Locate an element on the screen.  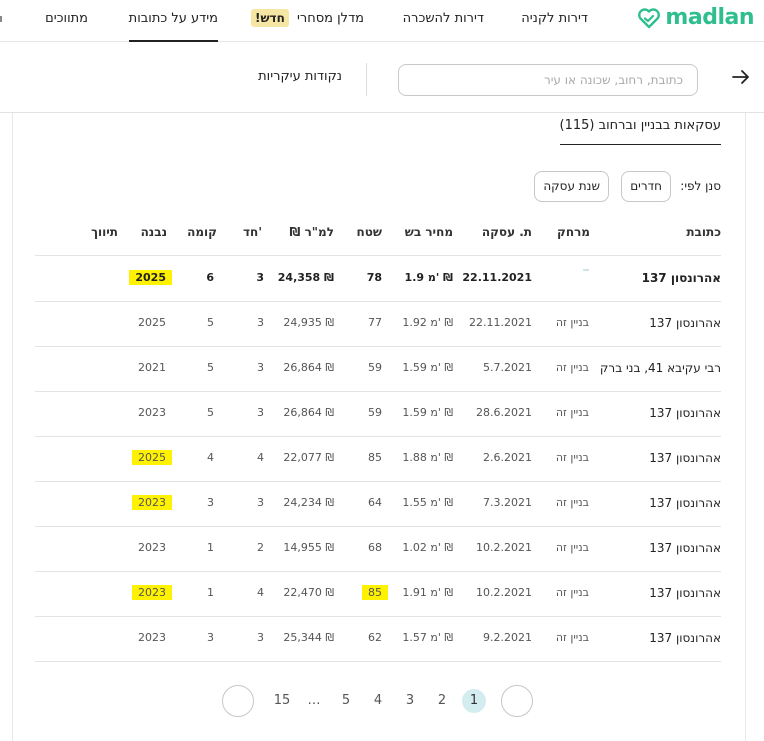
page-4: 4 is located at coordinates (378, 701).